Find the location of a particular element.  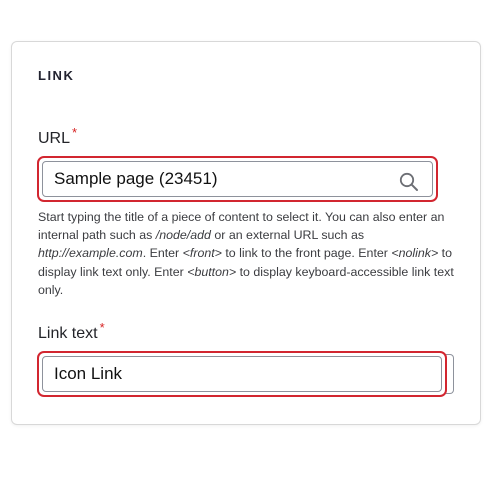

section-title: LINK is located at coordinates (56, 75).